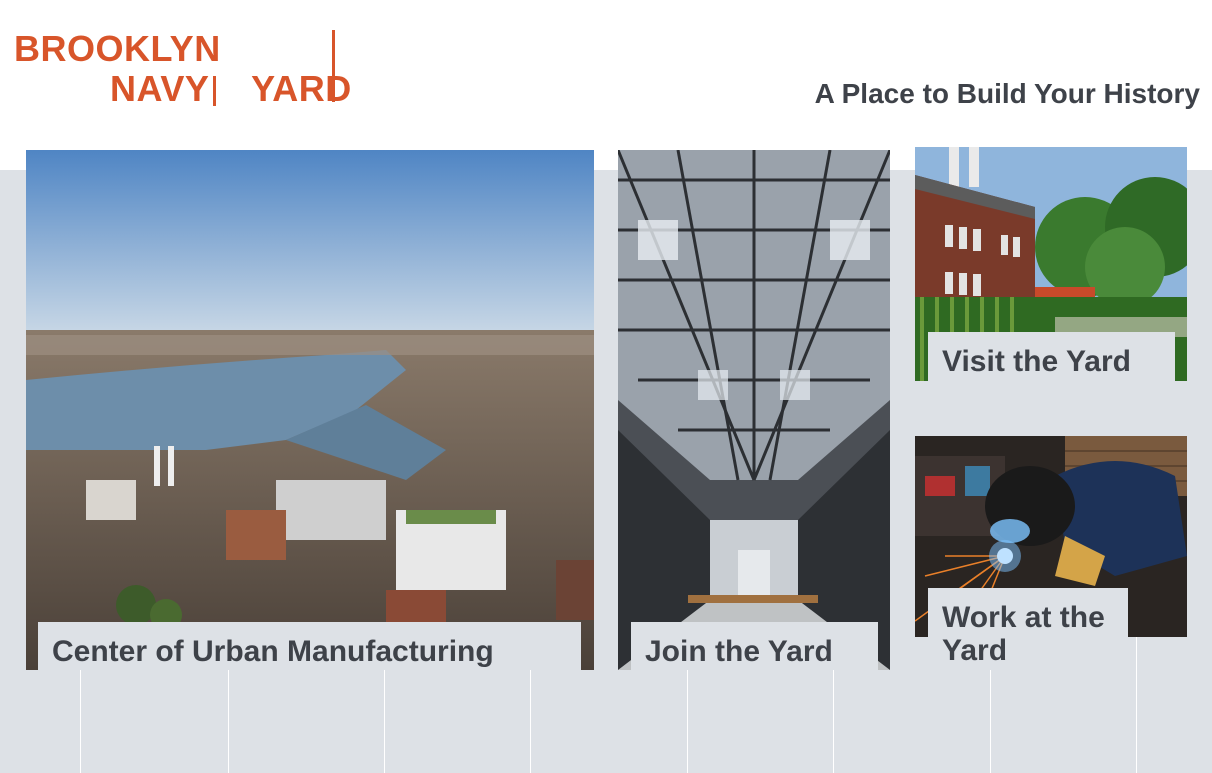 This screenshot has width=1212, height=773. I want to click on caption-work-yard: Work at the Yard, so click(1028, 629).